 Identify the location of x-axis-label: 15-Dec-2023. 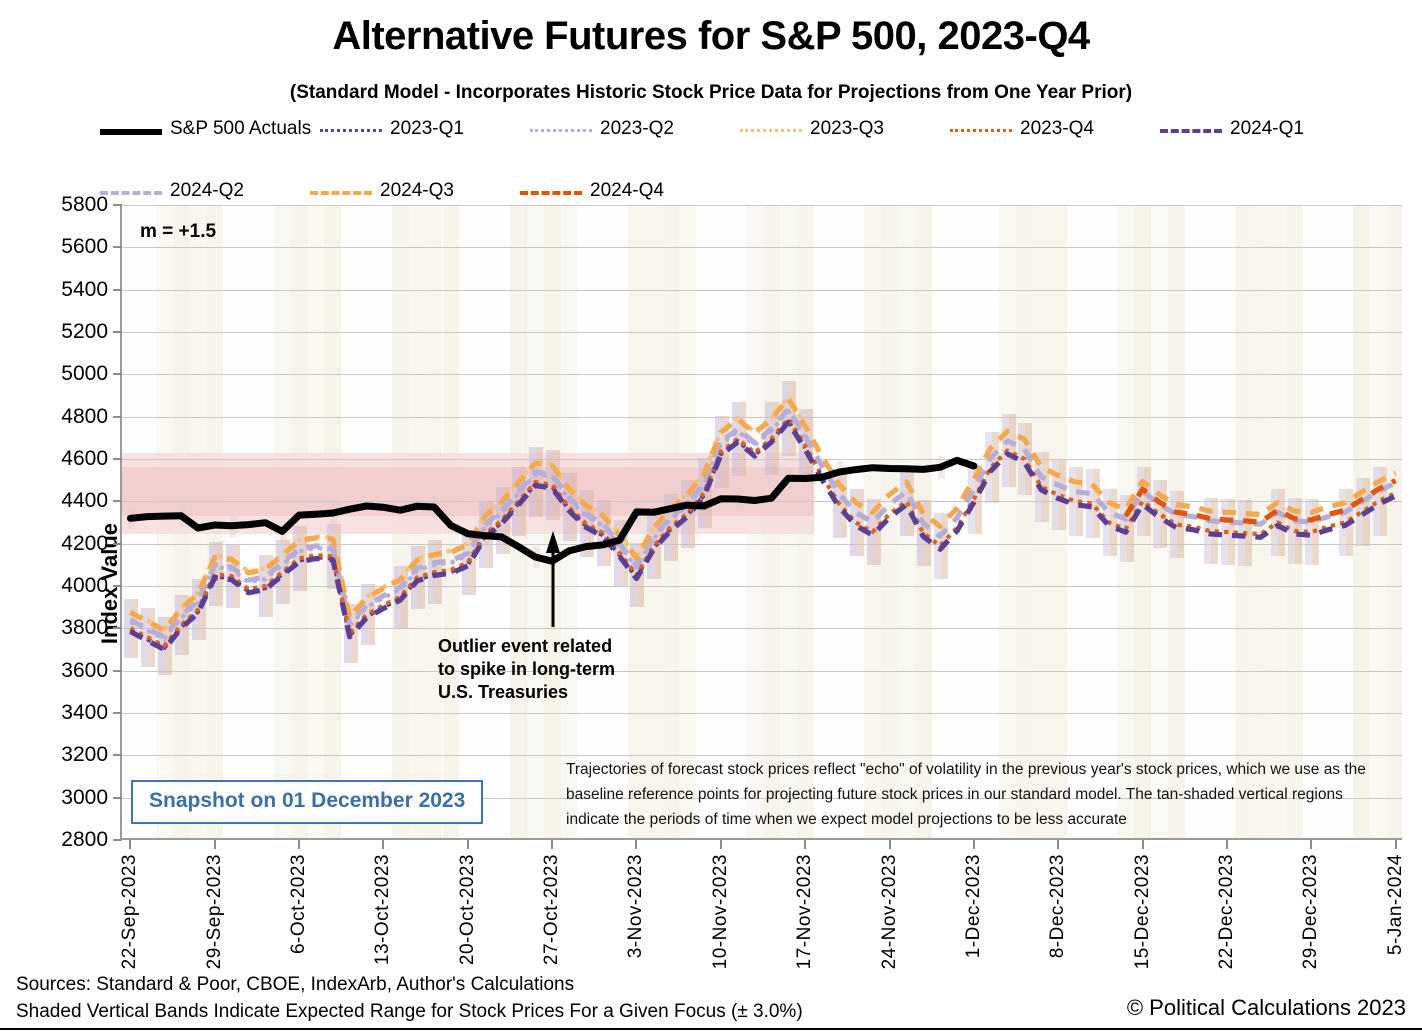
(1142, 912).